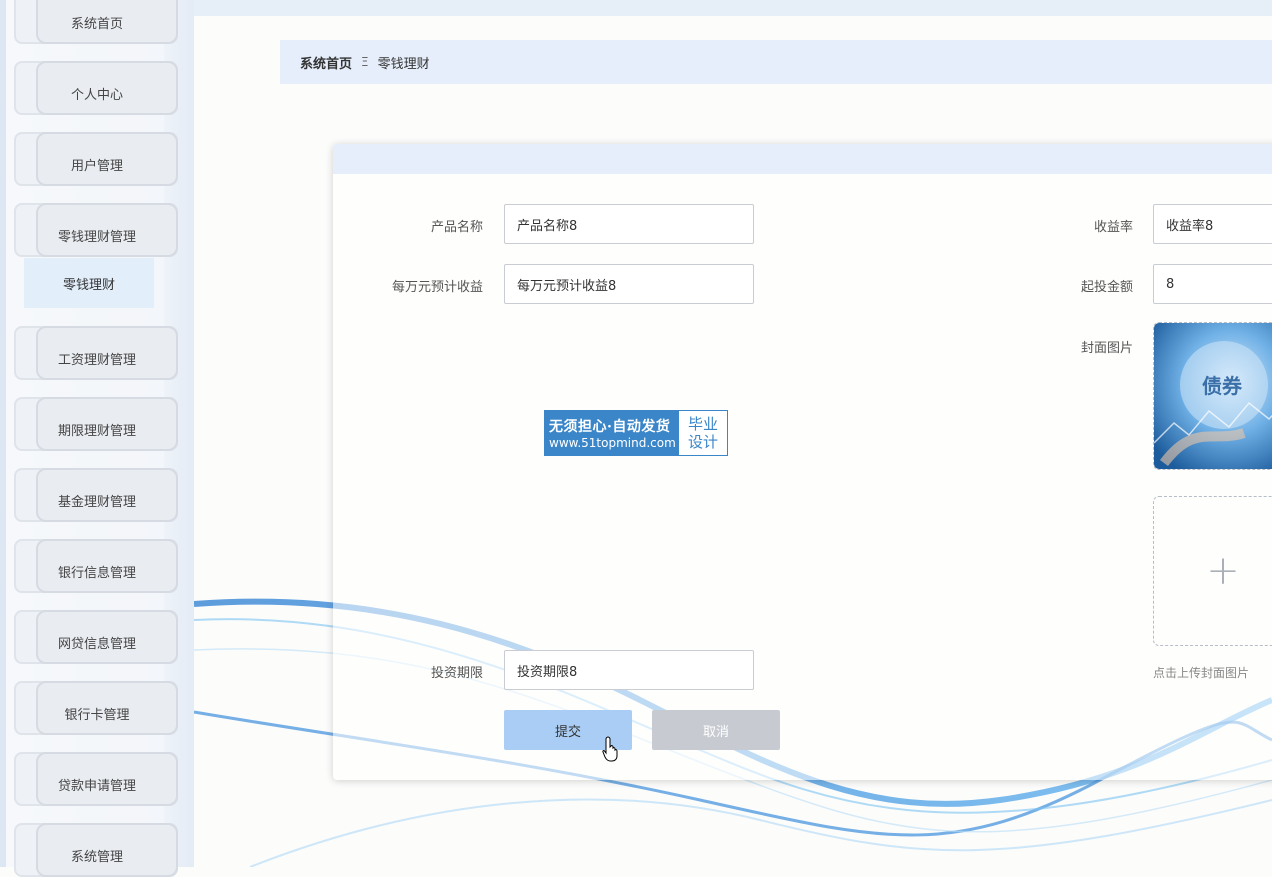 The image size is (1272, 877). What do you see at coordinates (96, 644) in the screenshot?
I see `sidebar-item-label: 网贷信息管理` at bounding box center [96, 644].